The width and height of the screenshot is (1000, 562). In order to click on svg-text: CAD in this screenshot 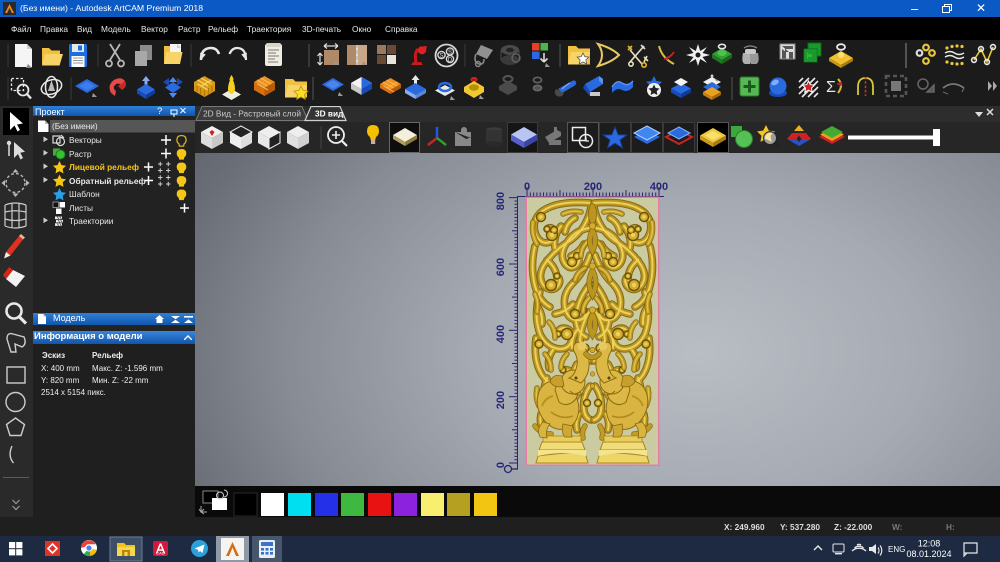, I will do `click(160, 553)`.